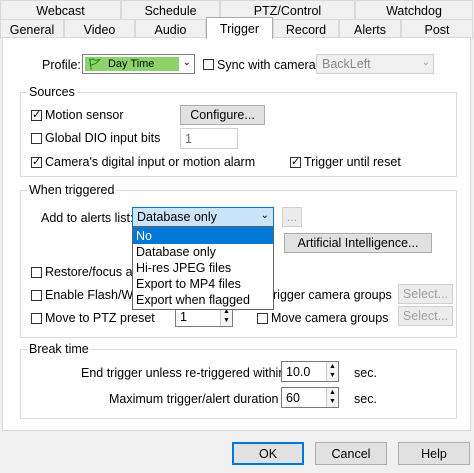 The width and height of the screenshot is (474, 473). What do you see at coordinates (434, 453) in the screenshot?
I see `help-button: Help` at bounding box center [434, 453].